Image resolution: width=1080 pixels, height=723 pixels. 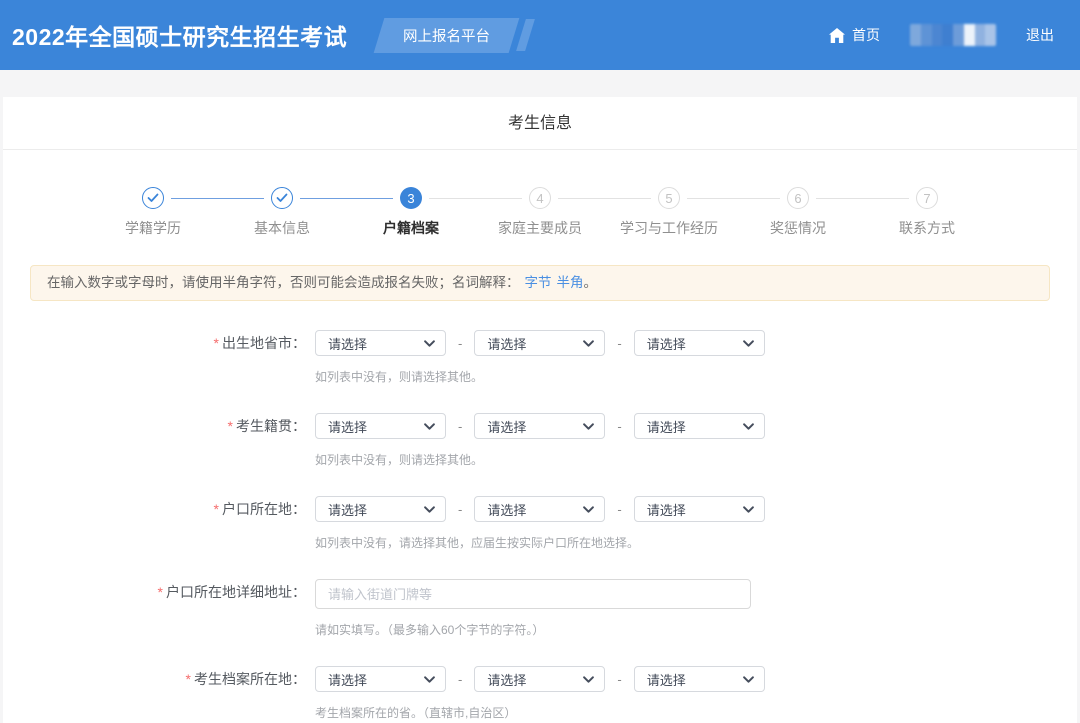 What do you see at coordinates (699, 509) in the screenshot?
I see `hukou-county-select: 请选择` at bounding box center [699, 509].